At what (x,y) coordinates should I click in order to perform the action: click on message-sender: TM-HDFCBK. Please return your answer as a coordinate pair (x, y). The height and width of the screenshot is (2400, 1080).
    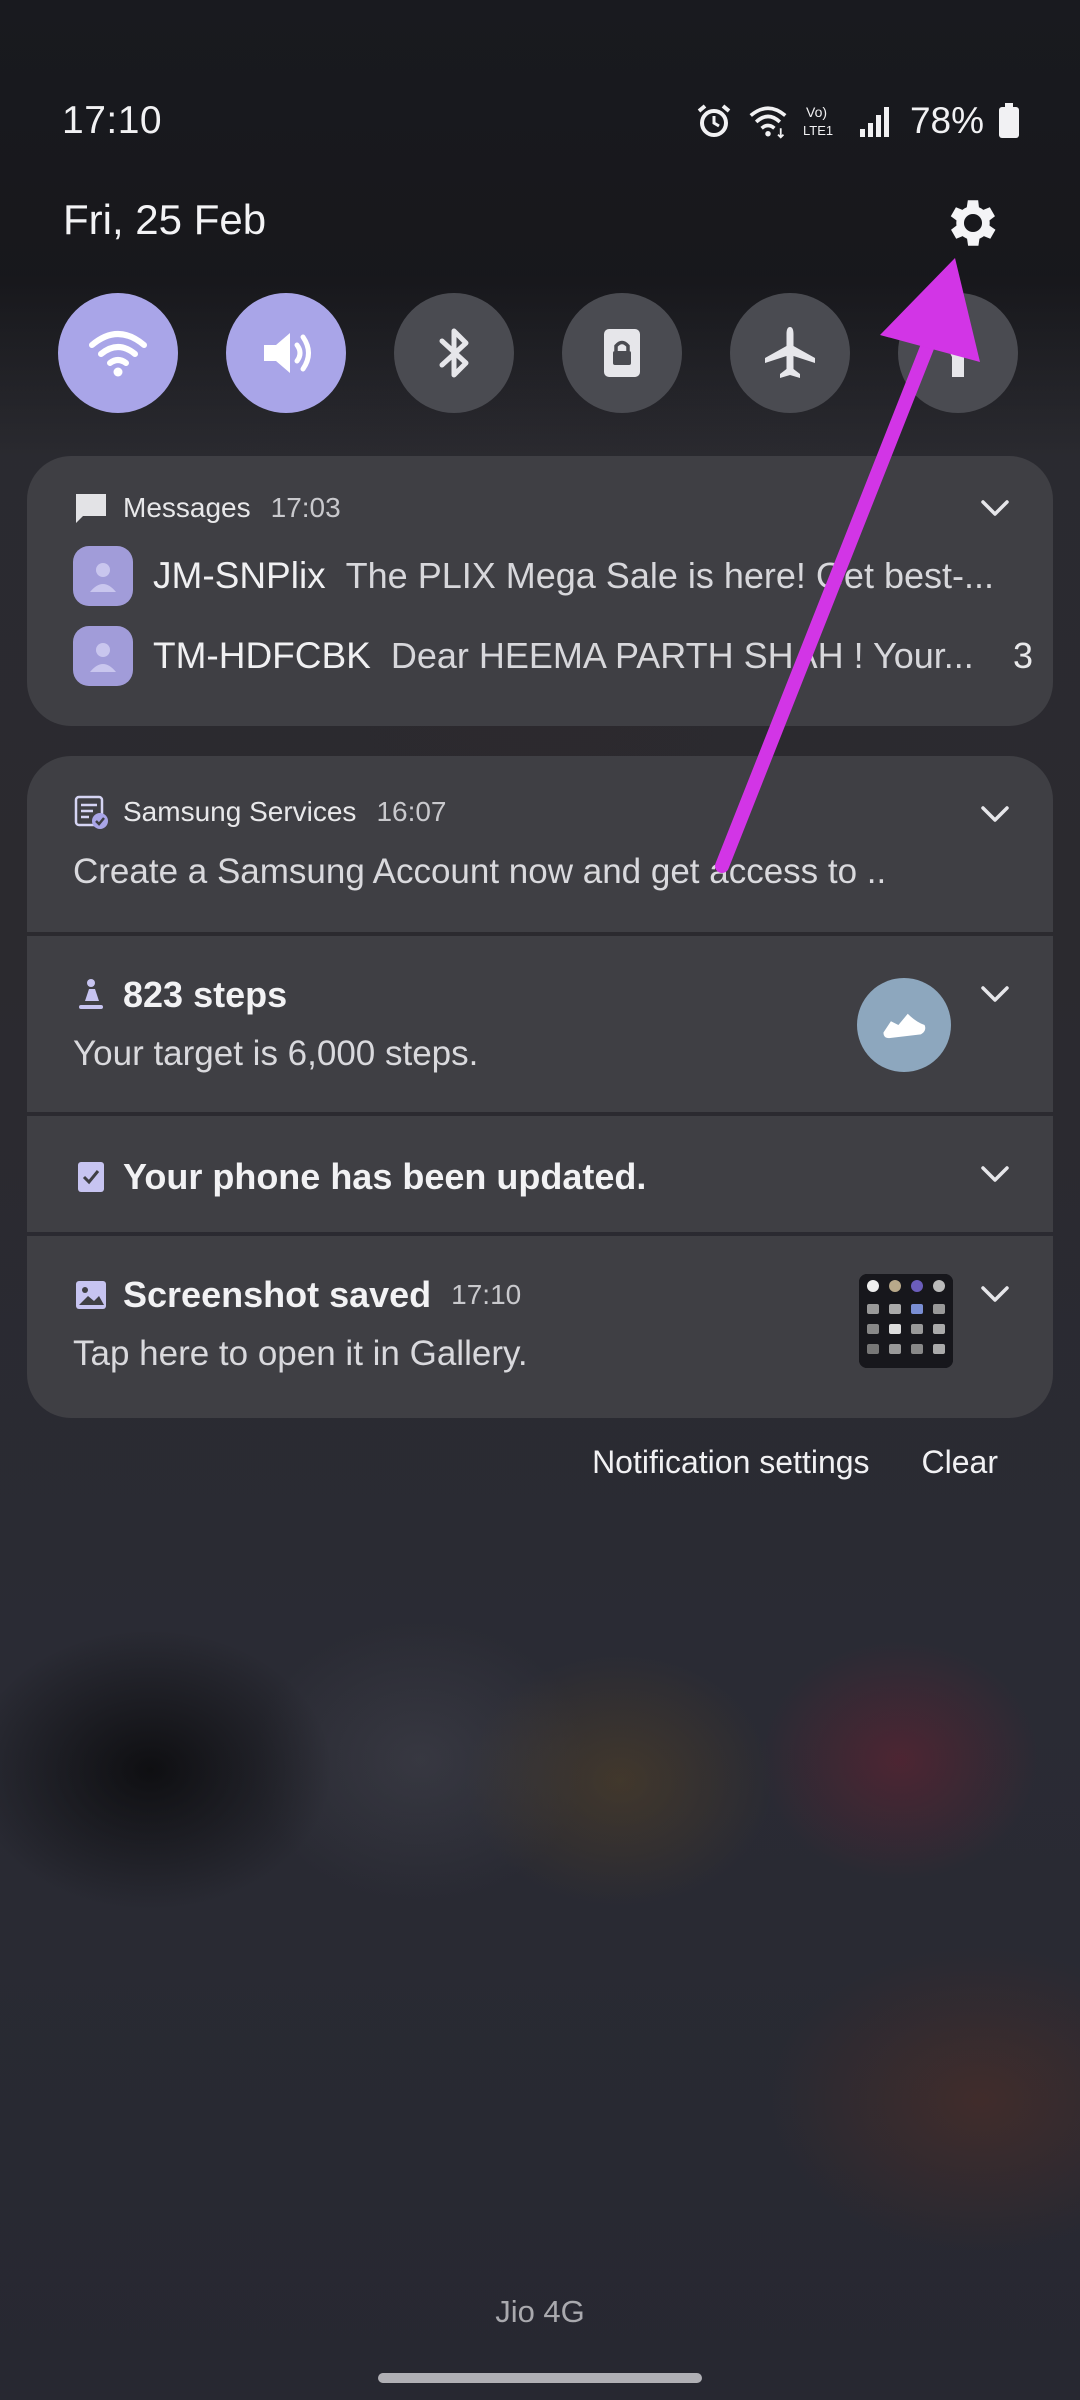
    Looking at the image, I should click on (262, 655).